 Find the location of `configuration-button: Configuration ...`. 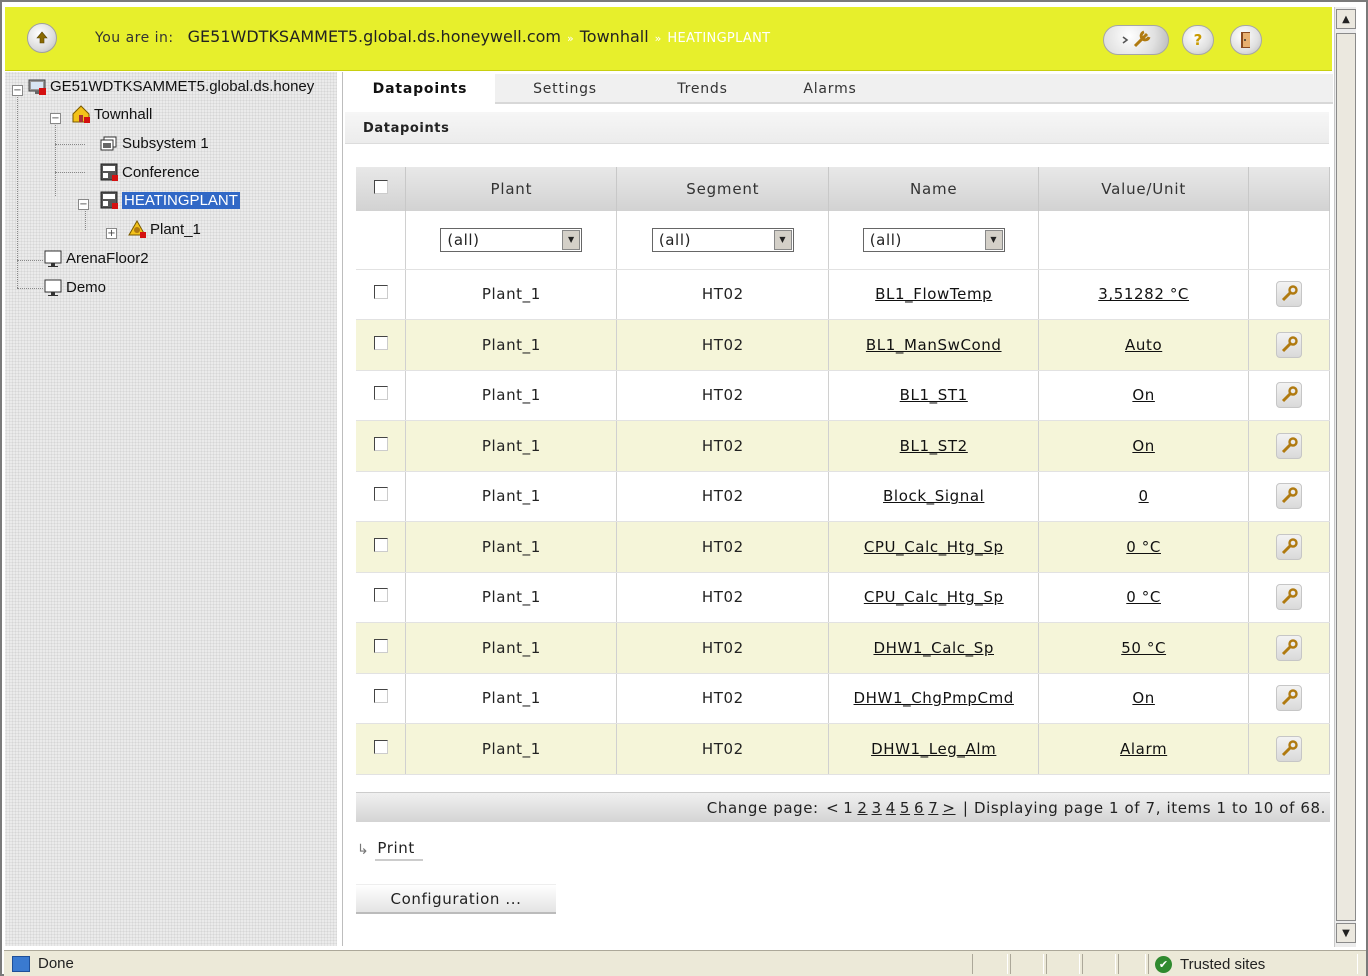

configuration-button: Configuration ... is located at coordinates (456, 899).